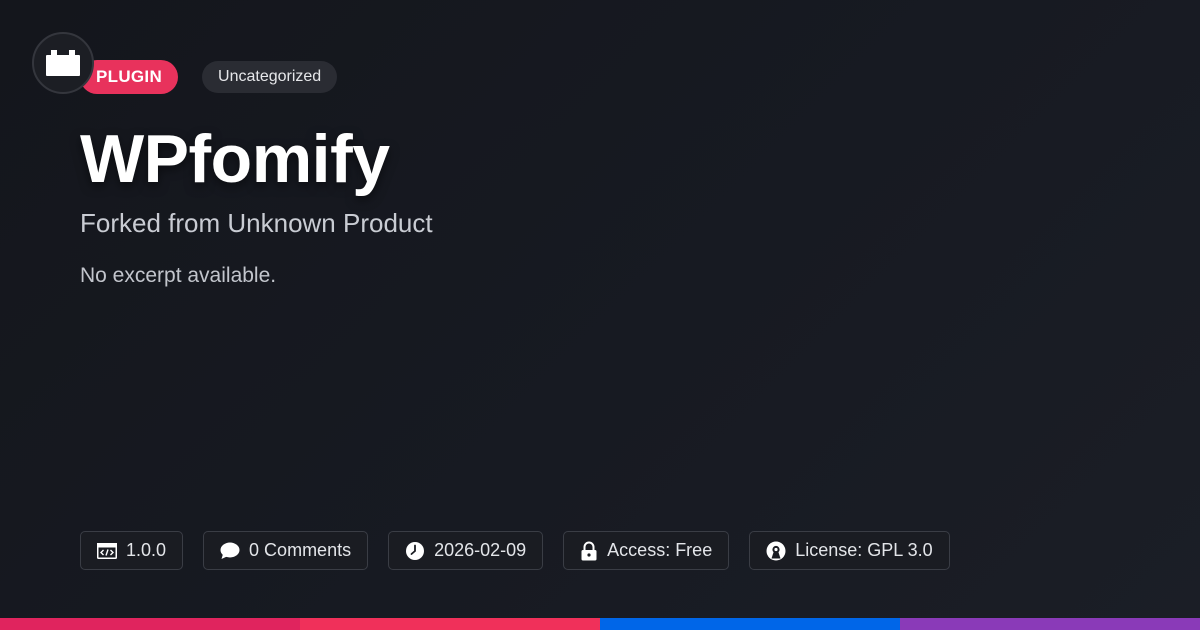 This screenshot has height=630, width=1200. I want to click on version-pill: 1.0.0, so click(132, 550).